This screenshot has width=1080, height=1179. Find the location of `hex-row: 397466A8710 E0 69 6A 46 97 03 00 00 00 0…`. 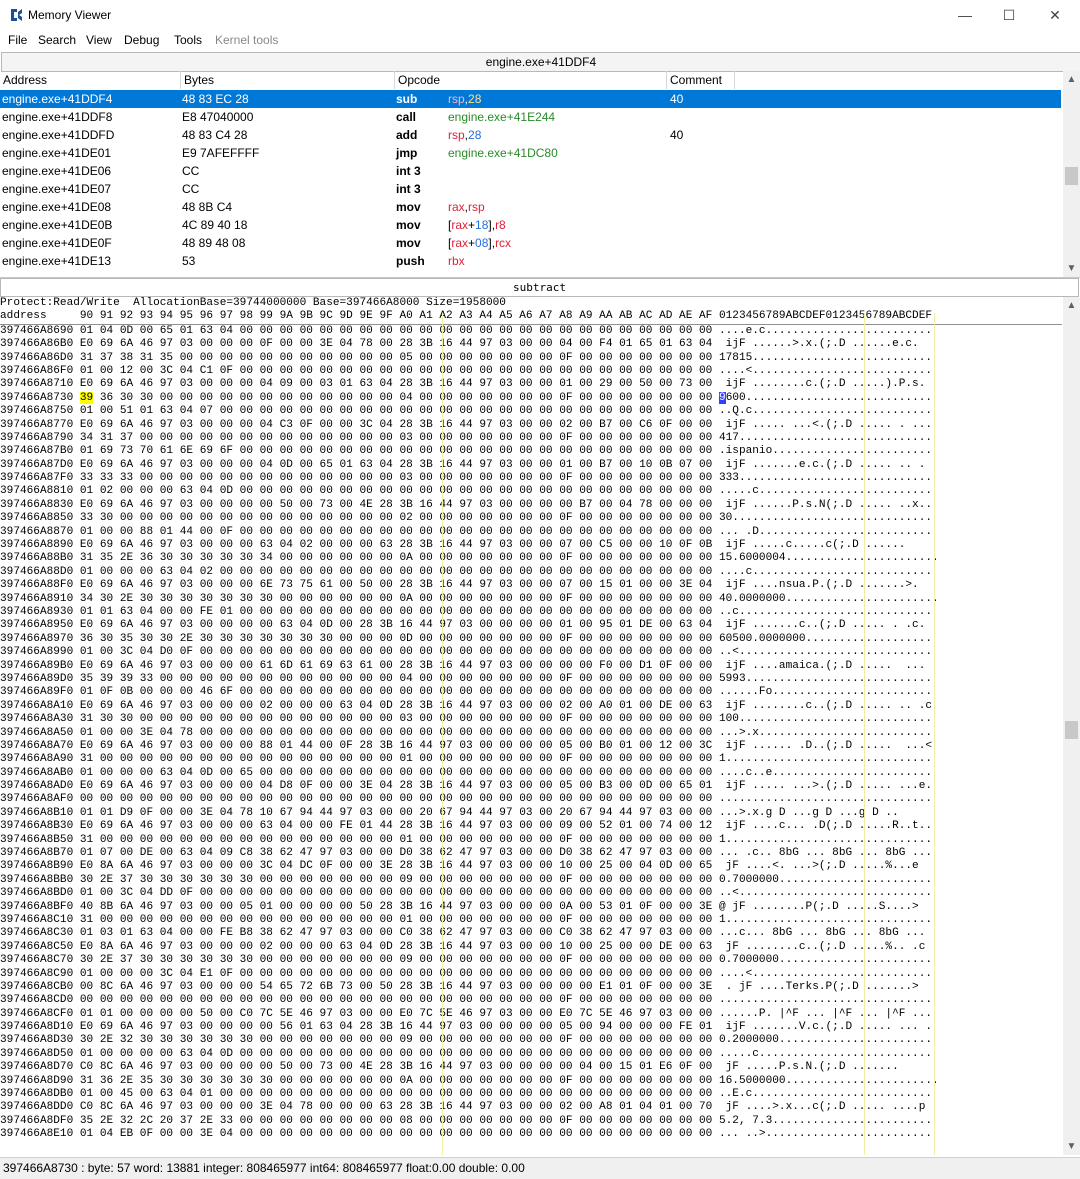

hex-row: 397466A8710 E0 69 6A 46 97 03 00 00 00 0… is located at coordinates (531, 384).